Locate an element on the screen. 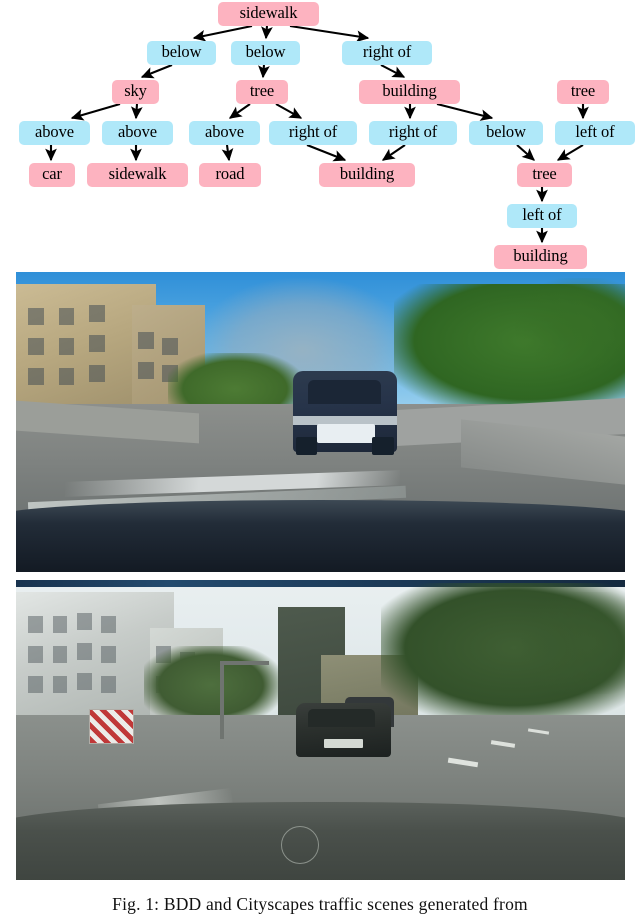 This screenshot has height=916, width=640. graph-node-road: road is located at coordinates (230, 175).